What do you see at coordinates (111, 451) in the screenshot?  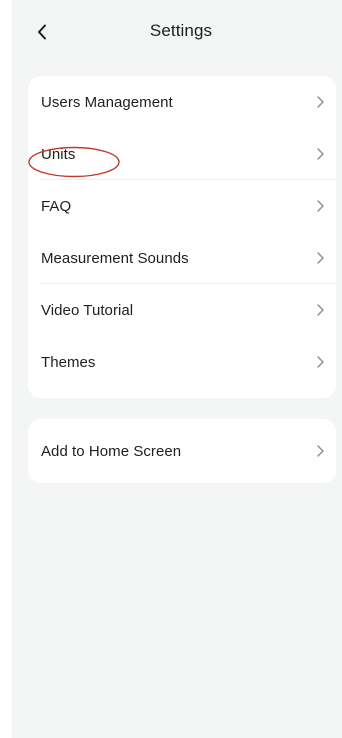 I see `settings-item-label: Add to Home Screen` at bounding box center [111, 451].